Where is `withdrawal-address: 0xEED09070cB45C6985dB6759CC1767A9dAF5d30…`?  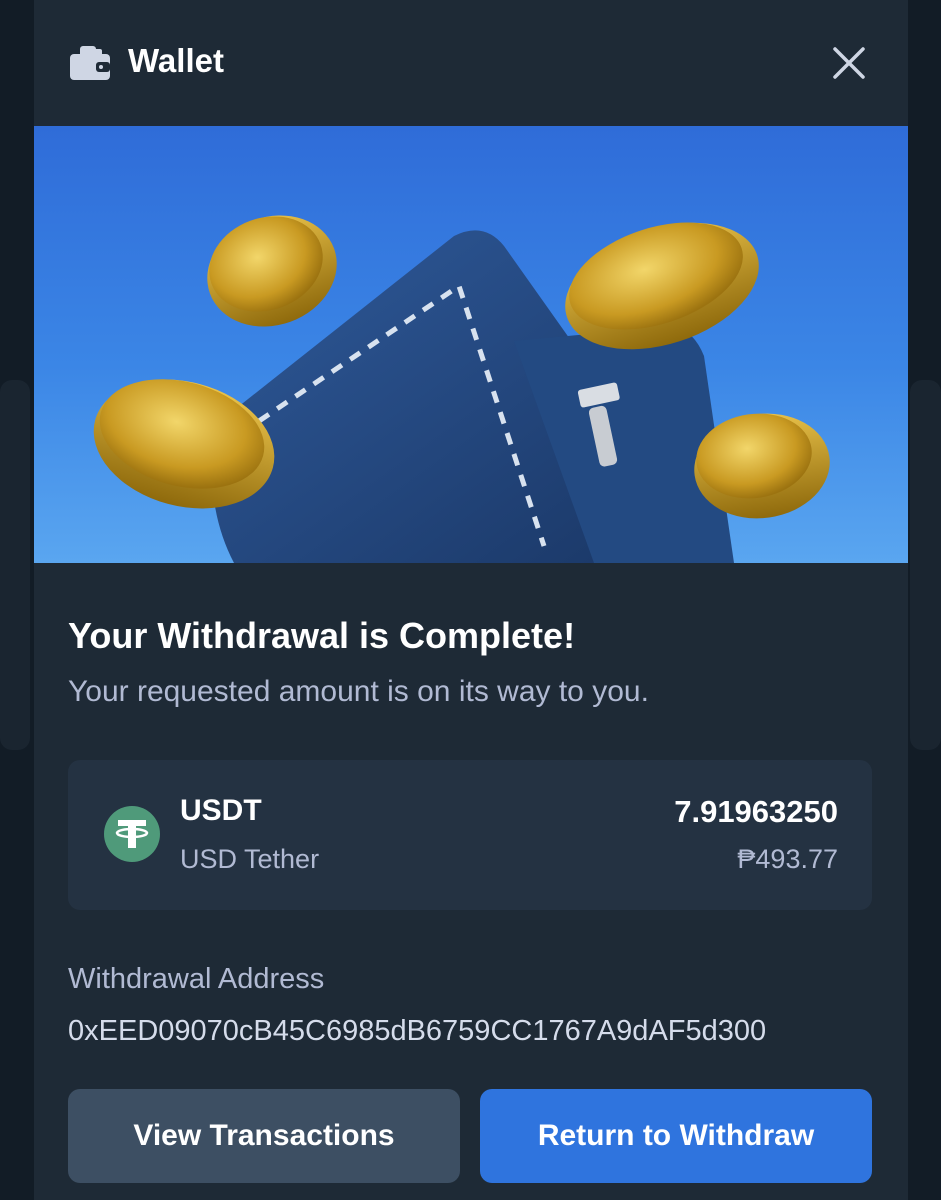 withdrawal-address: 0xEED09070cB45C6985dB6759CC1767A9dAF5d30… is located at coordinates (417, 1031).